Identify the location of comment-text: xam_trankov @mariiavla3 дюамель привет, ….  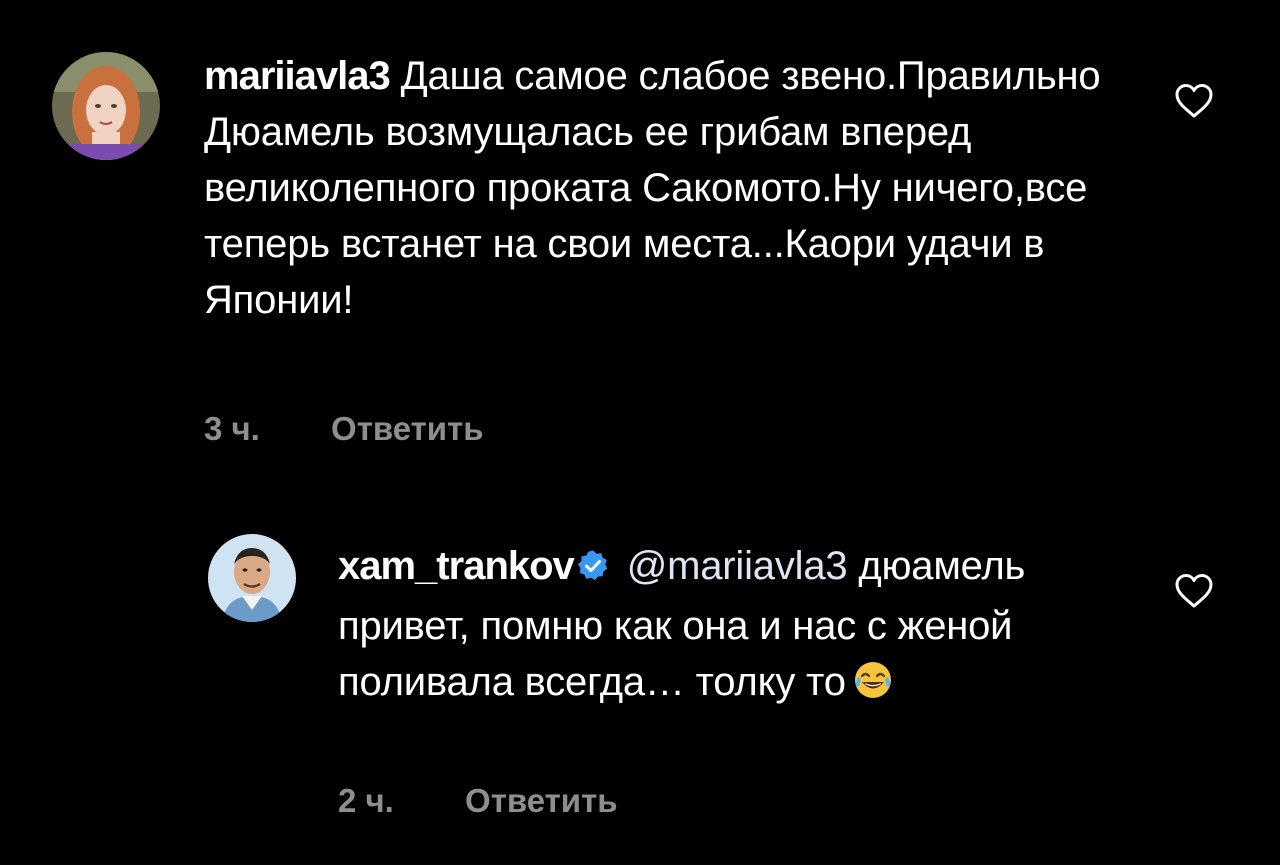
(728, 627).